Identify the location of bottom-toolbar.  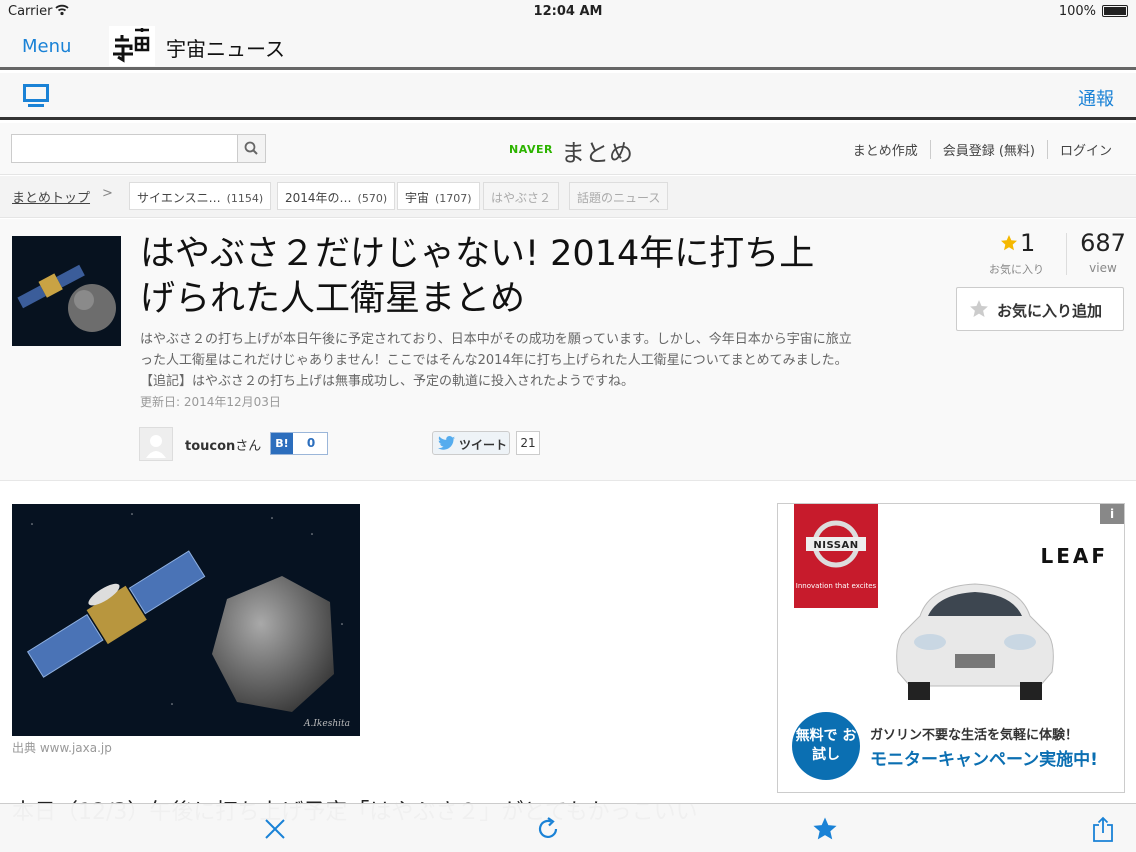
(568, 827).